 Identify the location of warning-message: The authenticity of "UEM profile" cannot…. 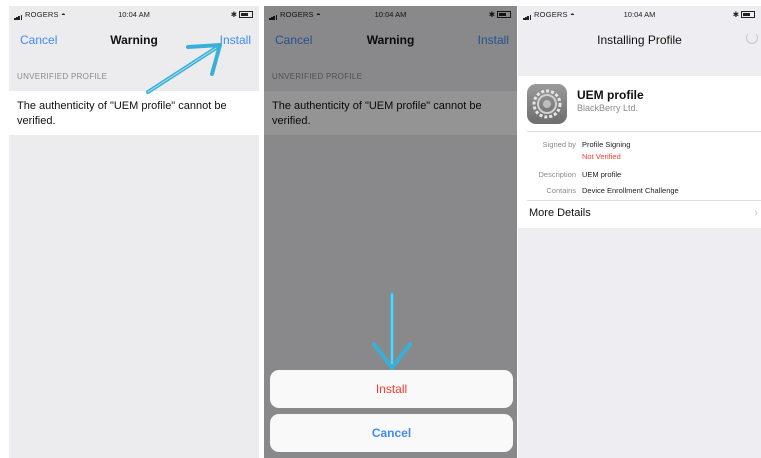
(122, 113).